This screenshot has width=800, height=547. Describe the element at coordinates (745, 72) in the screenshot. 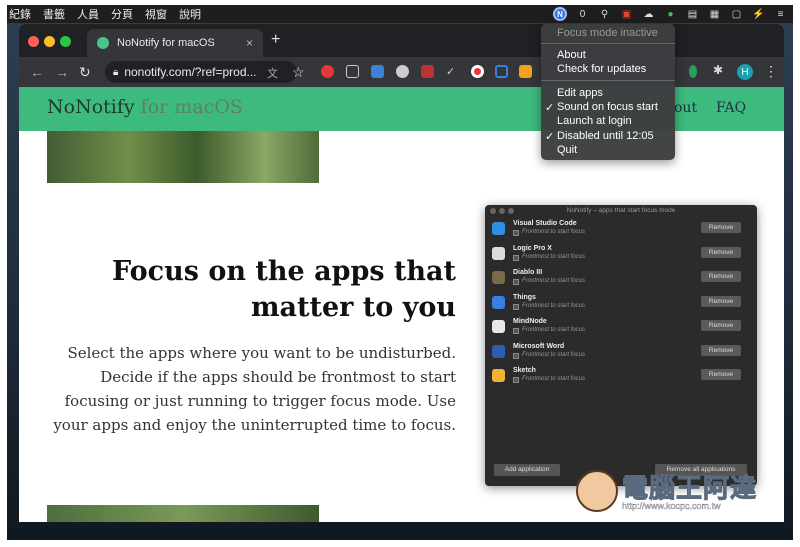

I see `profile-avatar: H` at that location.